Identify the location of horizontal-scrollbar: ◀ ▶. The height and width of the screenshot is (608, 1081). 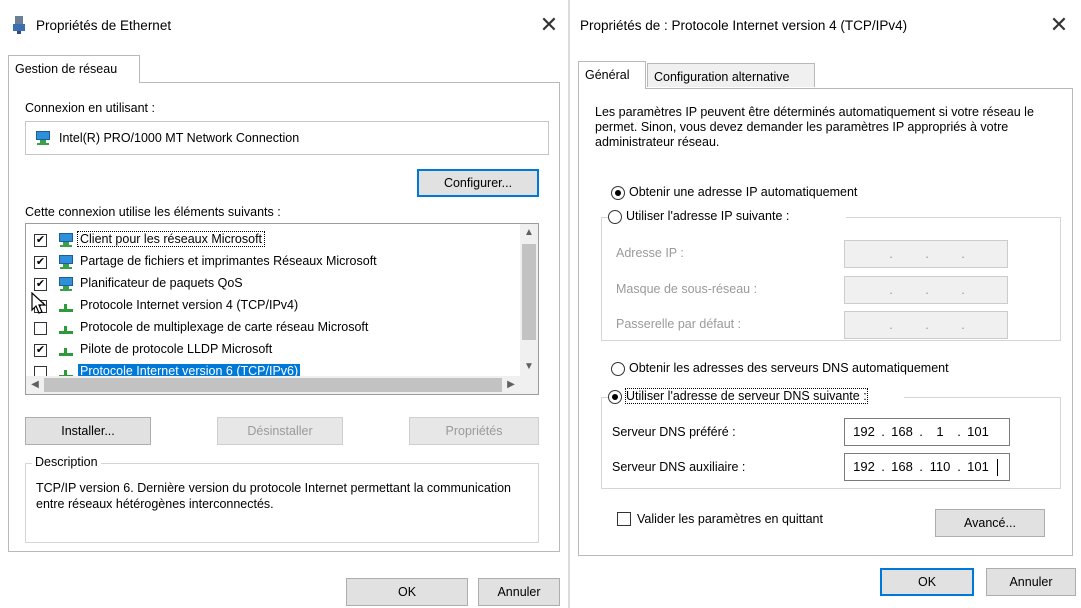
(282, 385).